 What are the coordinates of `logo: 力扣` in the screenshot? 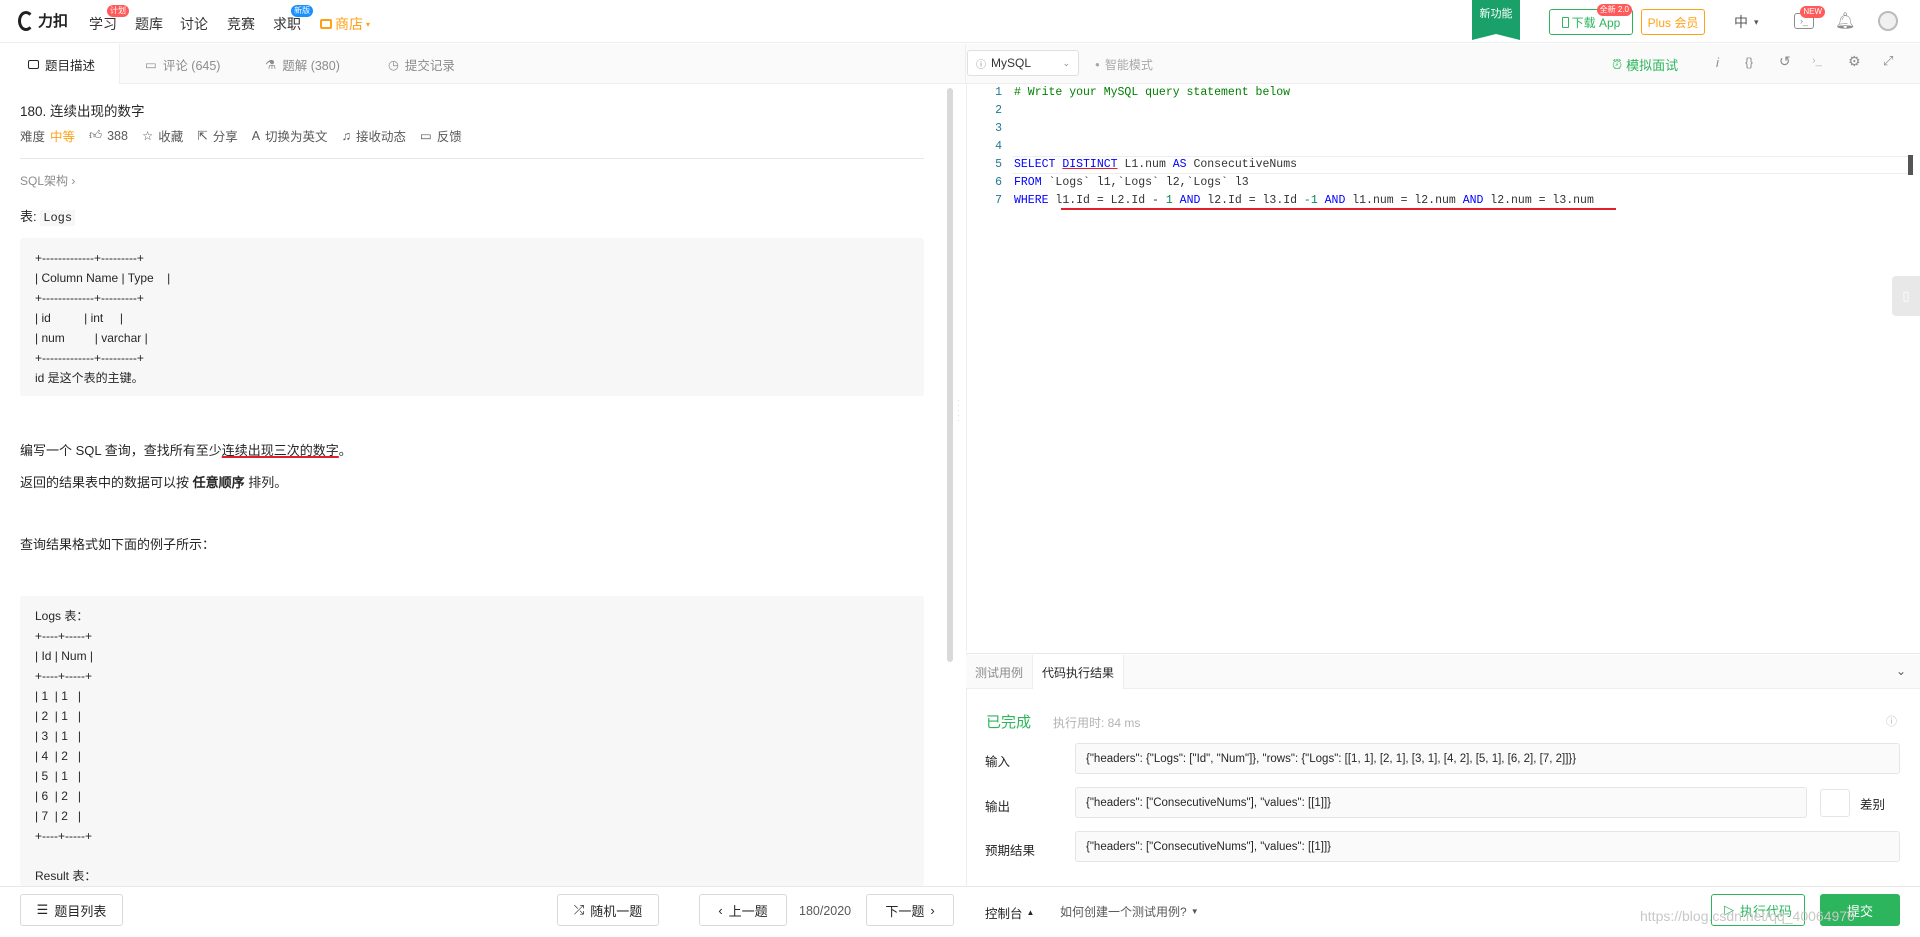 It's located at (43, 20).